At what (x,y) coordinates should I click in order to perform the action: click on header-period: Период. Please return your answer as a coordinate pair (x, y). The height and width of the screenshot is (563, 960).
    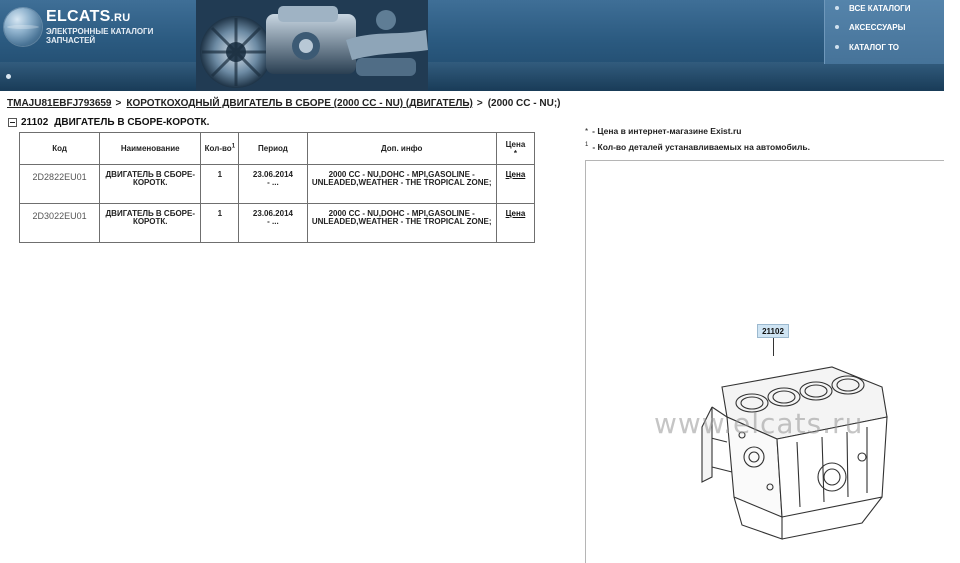
    Looking at the image, I should click on (273, 148).